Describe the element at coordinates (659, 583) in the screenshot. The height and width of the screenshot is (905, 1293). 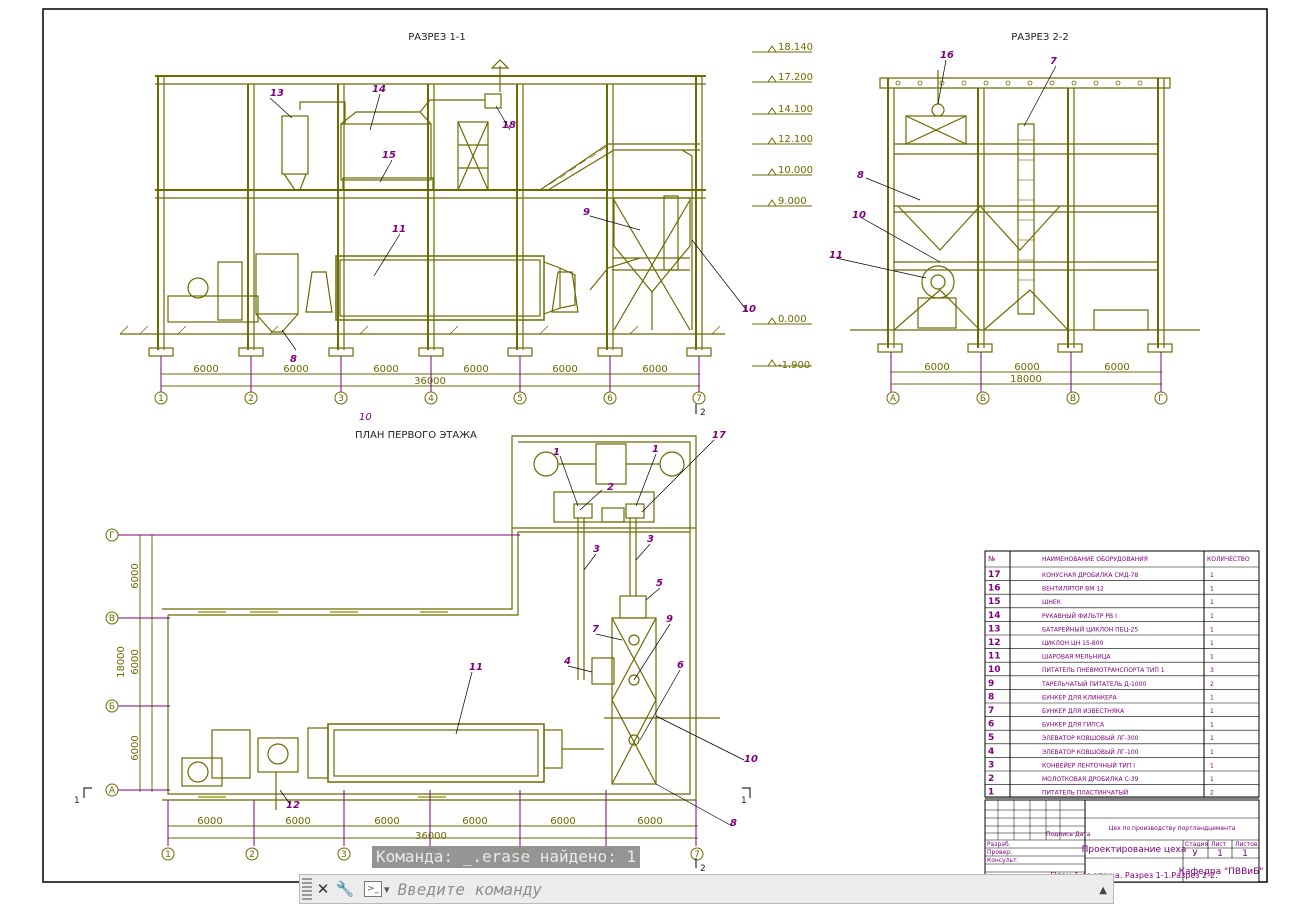
I see `callout-5: 5` at that location.